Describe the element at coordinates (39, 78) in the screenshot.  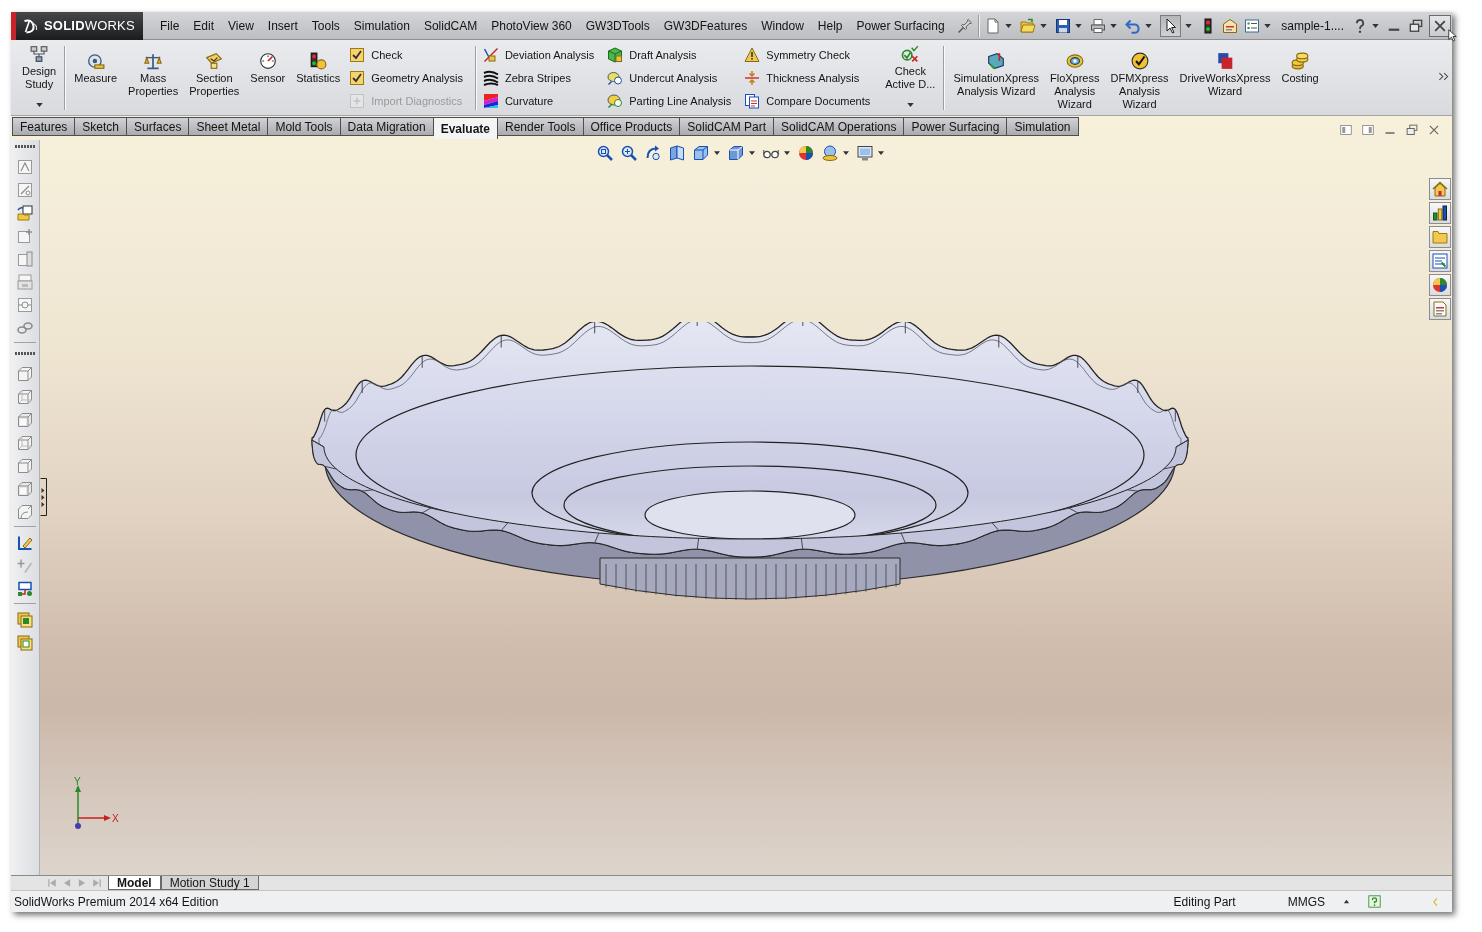
I see `tool-button: Design Study` at that location.